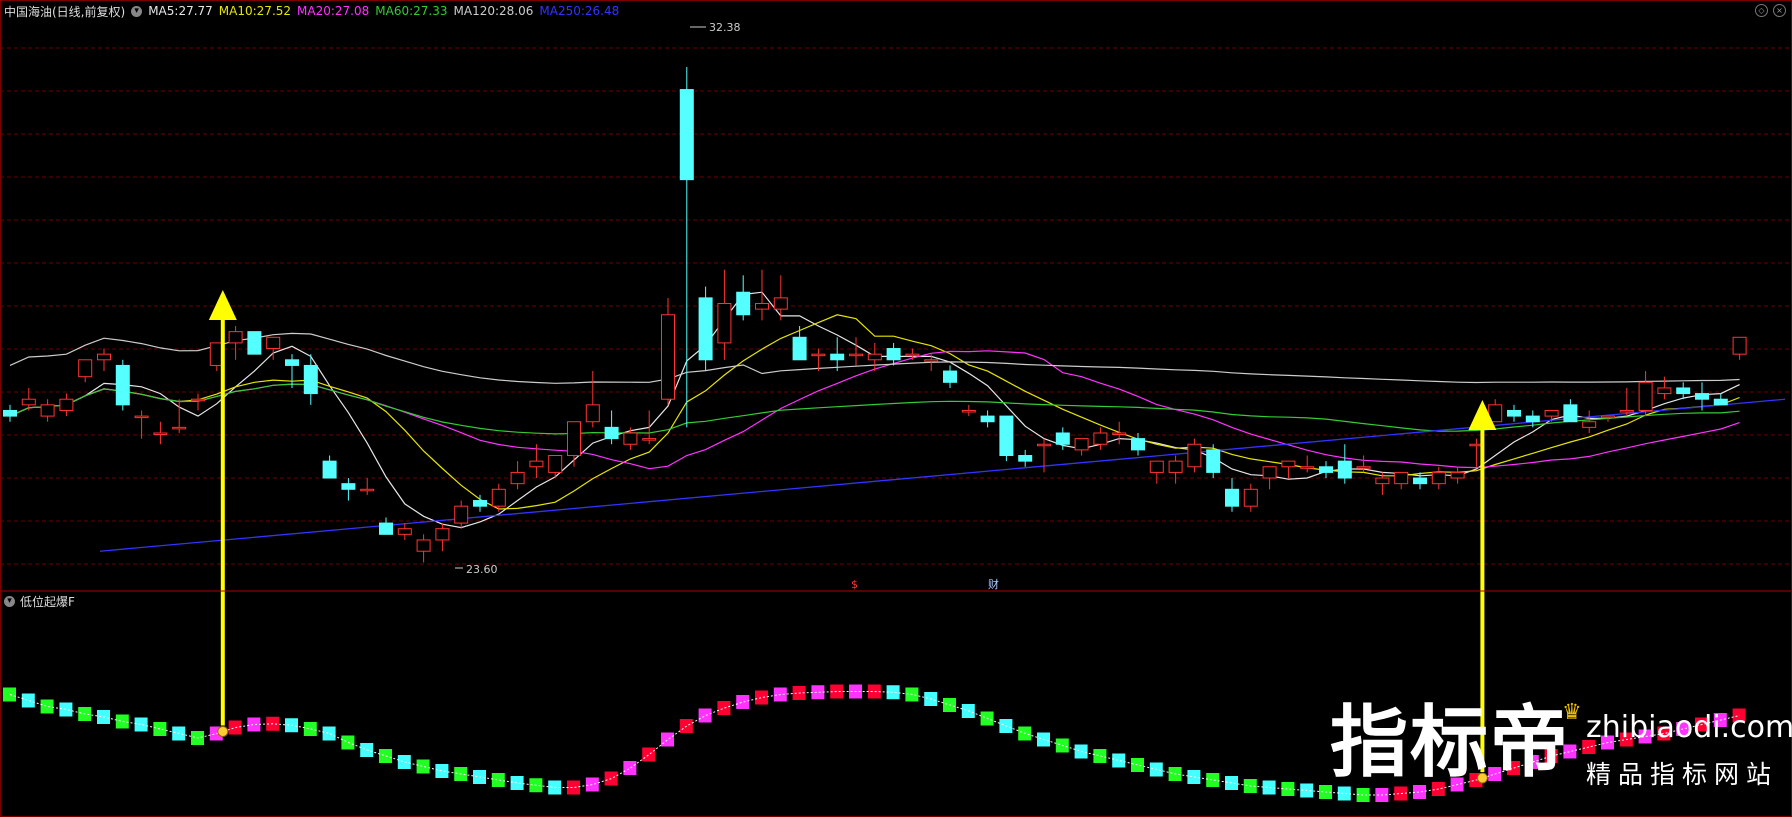  Describe the element at coordinates (9, 601) in the screenshot. I see `indicator-settings-icon: ▾` at that location.